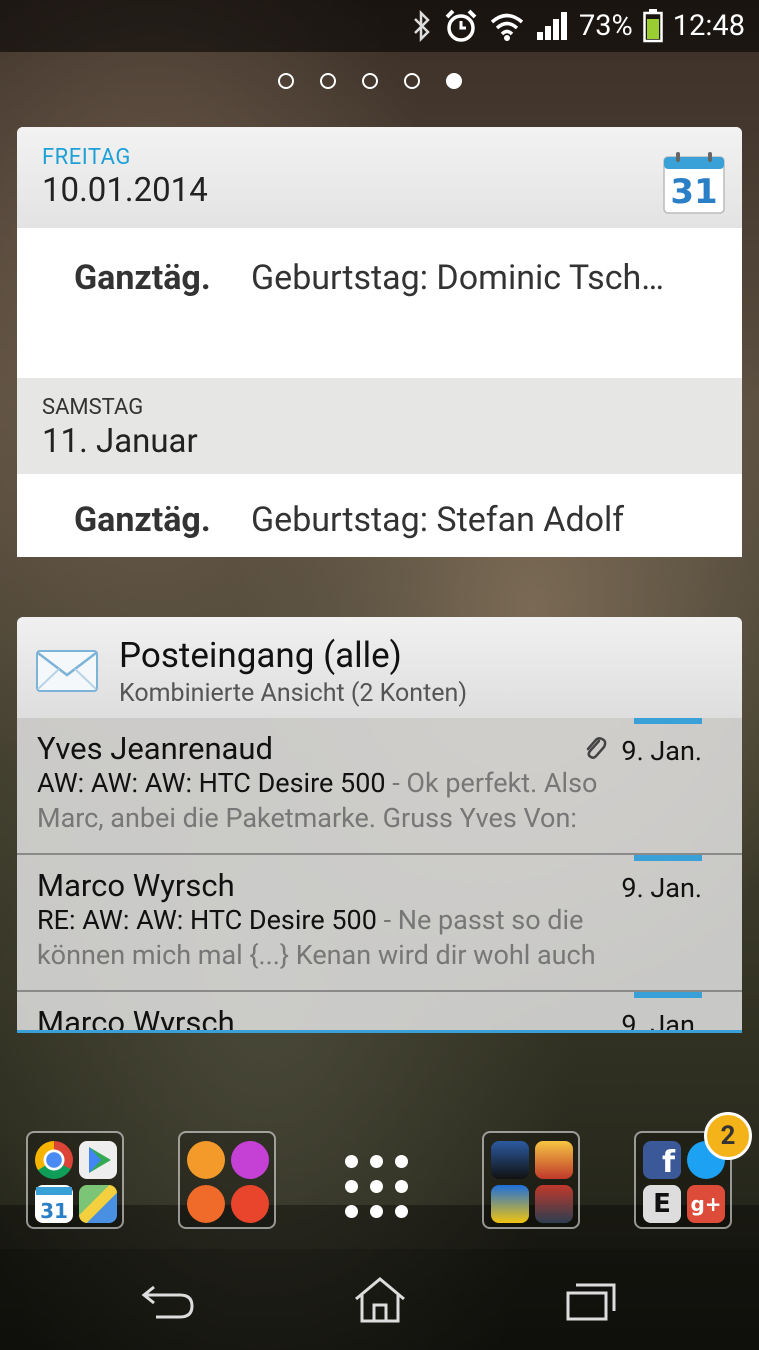  What do you see at coordinates (93, 407) in the screenshot?
I see `calendar-day-name: SAMSTAG` at bounding box center [93, 407].